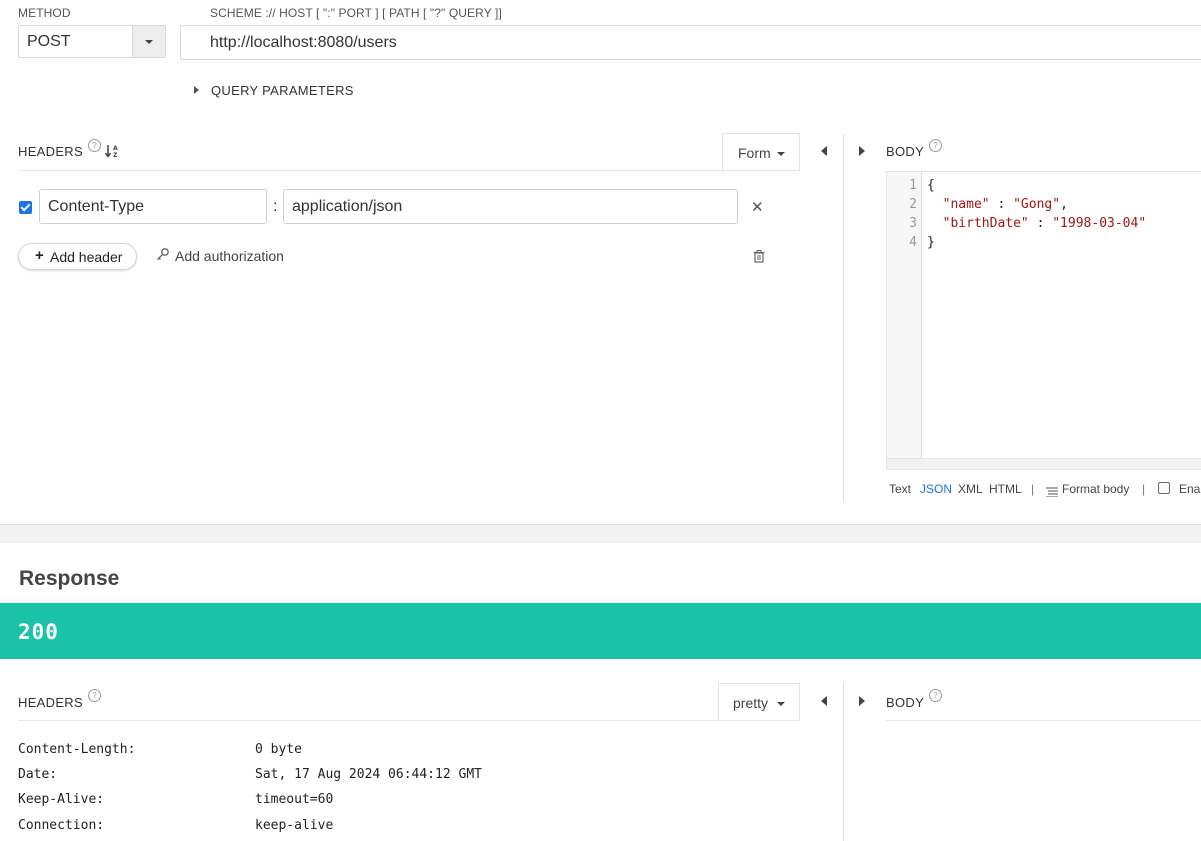  I want to click on response-title: Response, so click(69, 578).